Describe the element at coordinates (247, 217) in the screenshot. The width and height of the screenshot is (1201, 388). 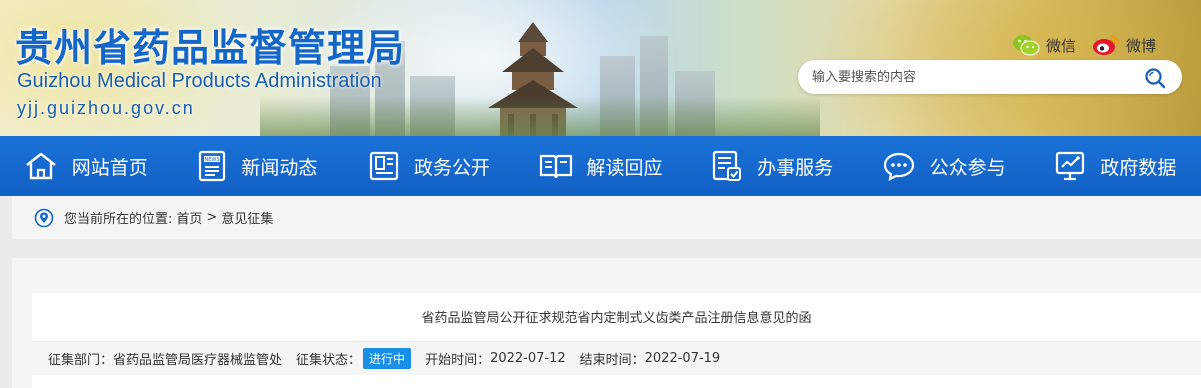
I see `breadcrumb-current: 意见征集` at that location.